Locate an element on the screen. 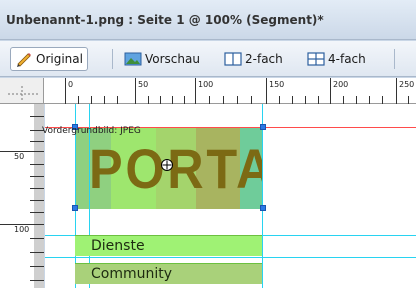 This screenshot has width=416, height=288. image-tooltip-label: Vordergrundbild: JPEG is located at coordinates (91, 131).